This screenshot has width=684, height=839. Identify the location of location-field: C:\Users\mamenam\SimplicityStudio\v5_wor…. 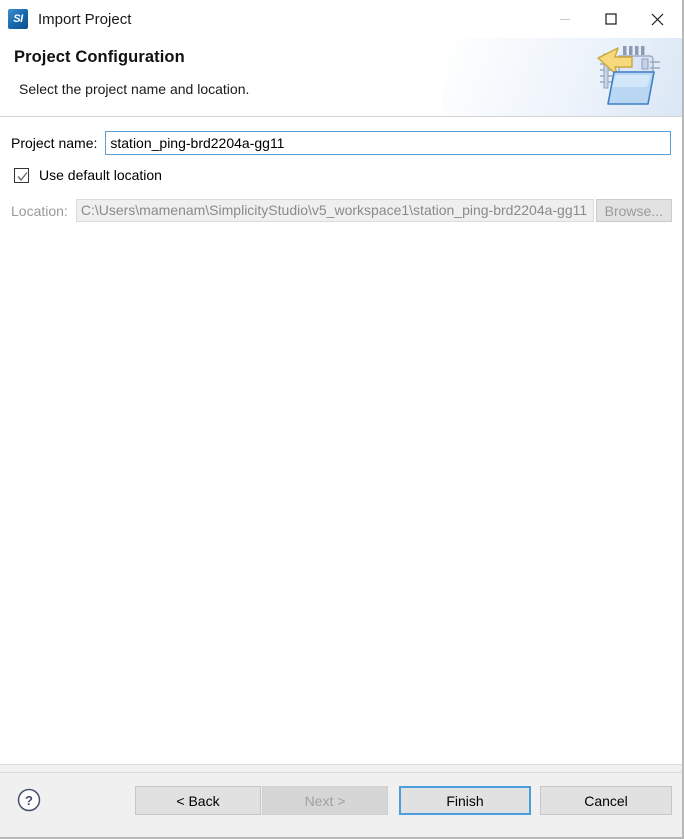
(334, 210).